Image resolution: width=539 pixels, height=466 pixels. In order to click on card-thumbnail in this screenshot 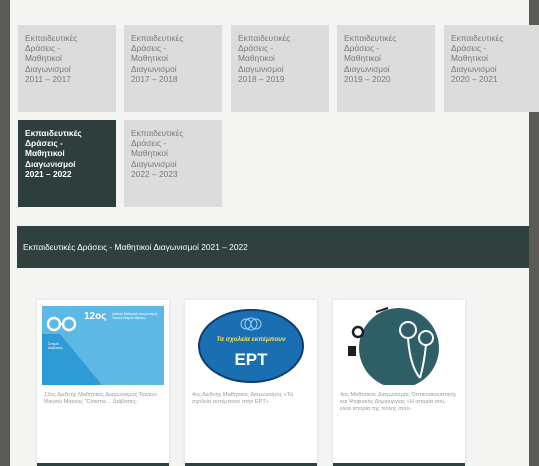, I will do `click(399, 345)`.